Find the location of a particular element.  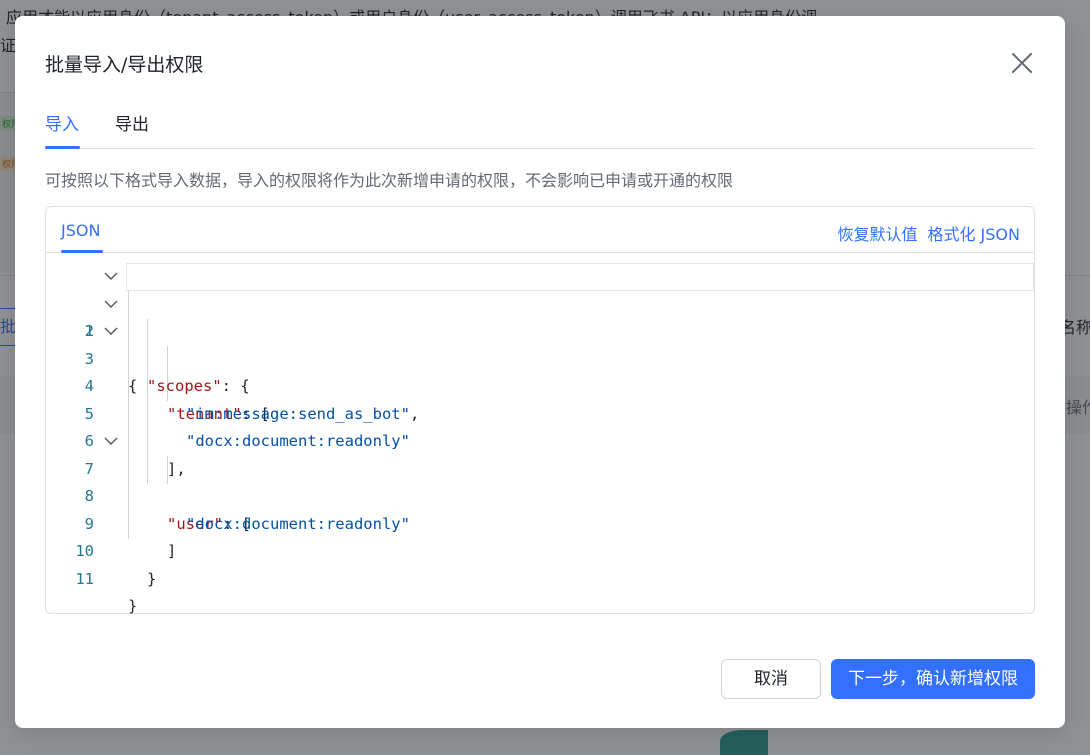

cancel-button: 取消 is located at coordinates (771, 679).